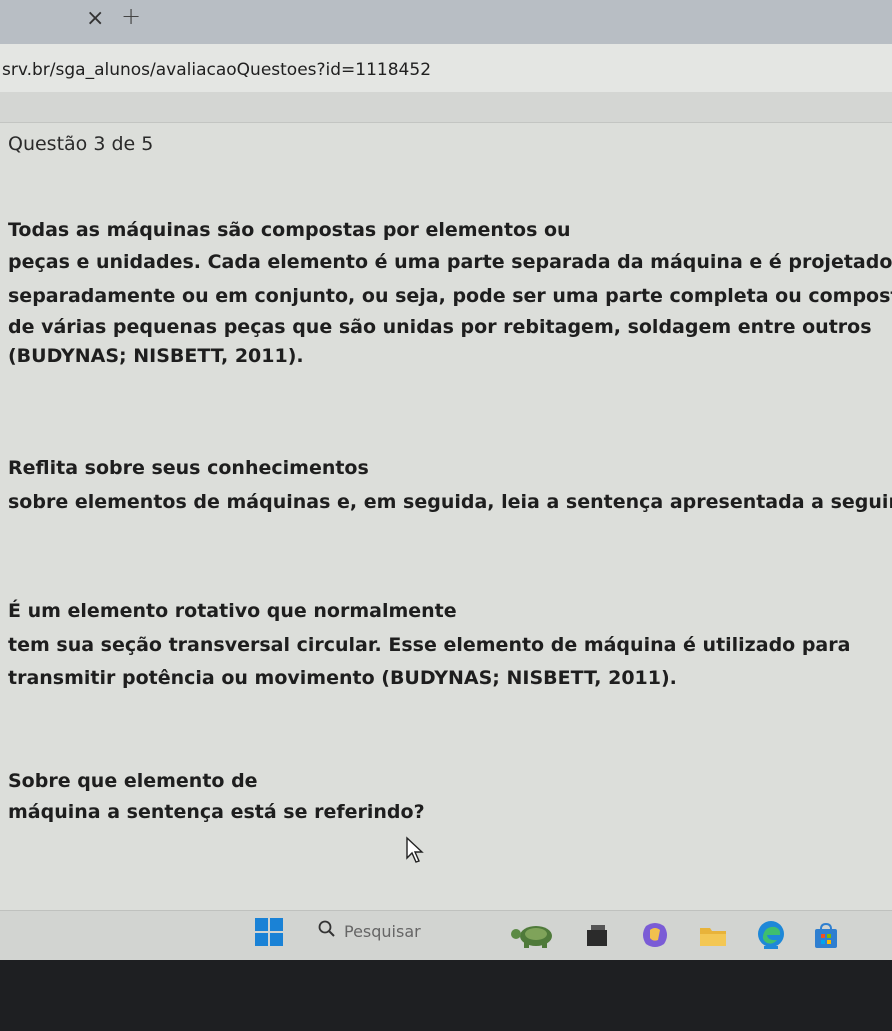 The image size is (892, 1031). I want to click on monitor-bezel, so click(446, 995).